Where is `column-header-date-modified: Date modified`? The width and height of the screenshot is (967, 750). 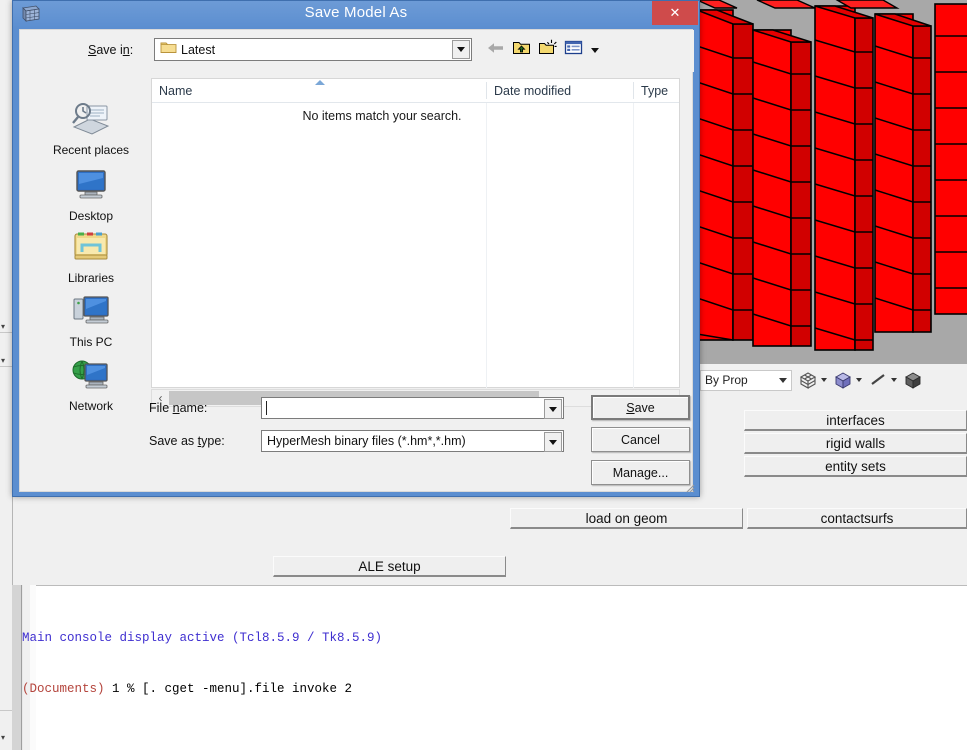
column-header-date-modified: Date modified is located at coordinates (560, 90).